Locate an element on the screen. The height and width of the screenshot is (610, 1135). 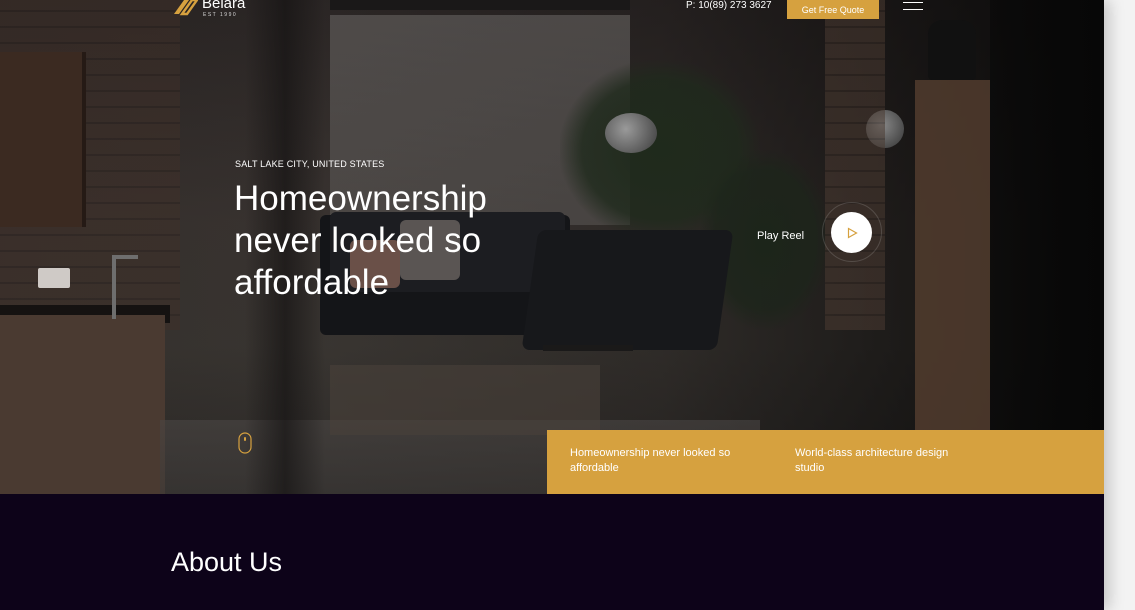
hero-background-shadow is located at coordinates (1047, 247).